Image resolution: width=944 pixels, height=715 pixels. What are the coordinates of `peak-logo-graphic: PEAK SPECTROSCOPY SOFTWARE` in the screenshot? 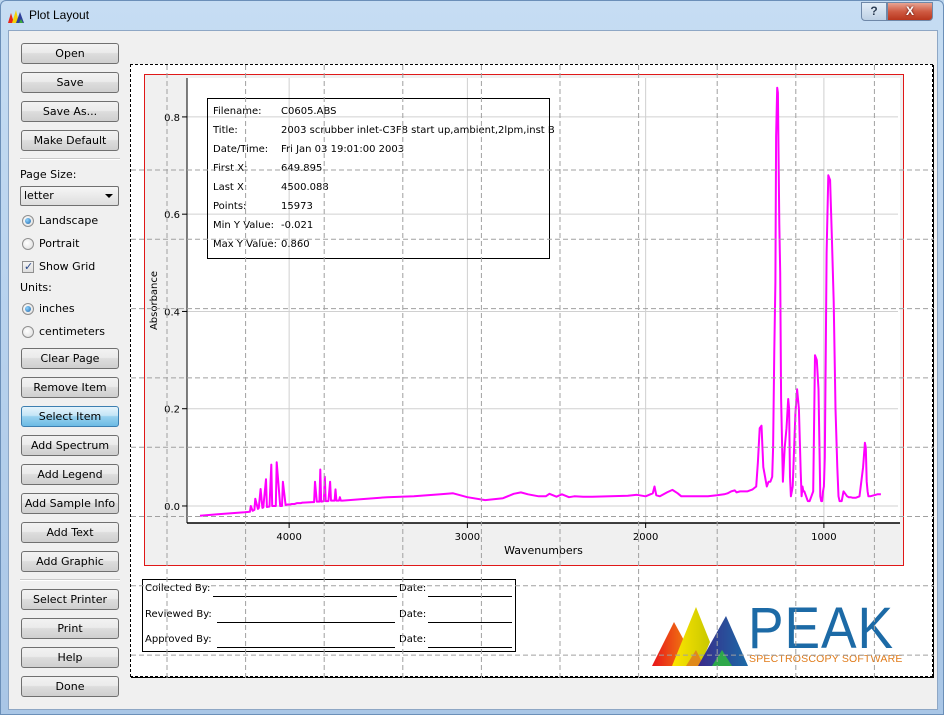 It's located at (777, 633).